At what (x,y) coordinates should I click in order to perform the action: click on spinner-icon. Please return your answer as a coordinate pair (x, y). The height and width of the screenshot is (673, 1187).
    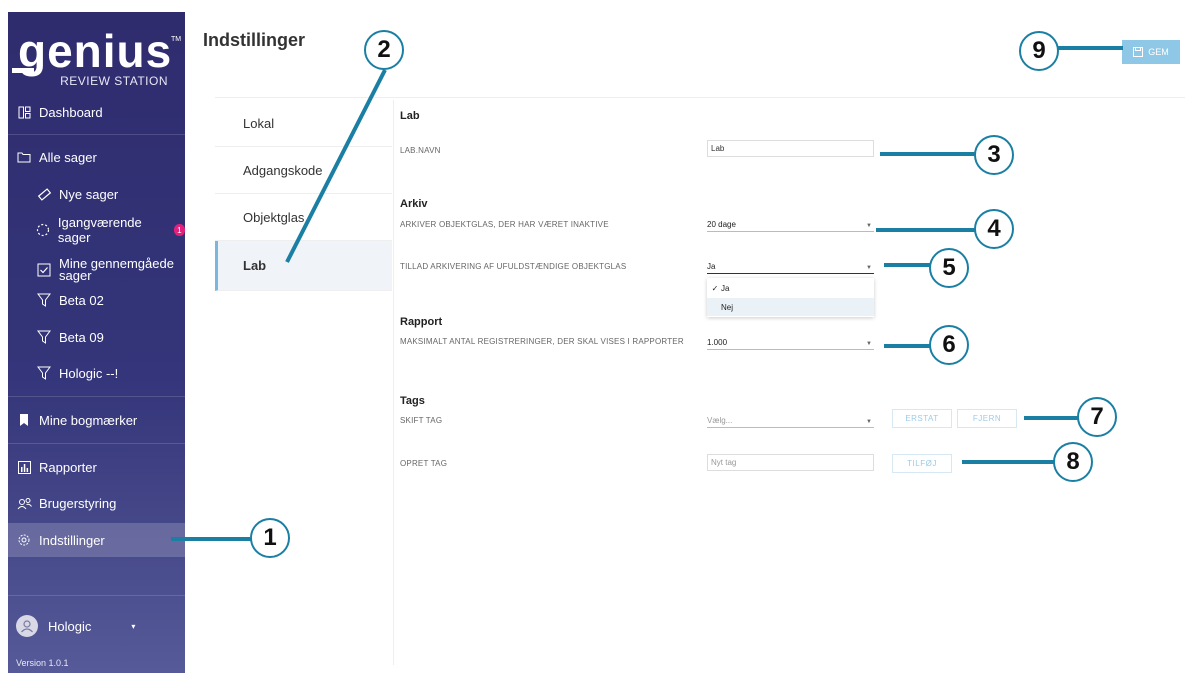
    Looking at the image, I should click on (43, 230).